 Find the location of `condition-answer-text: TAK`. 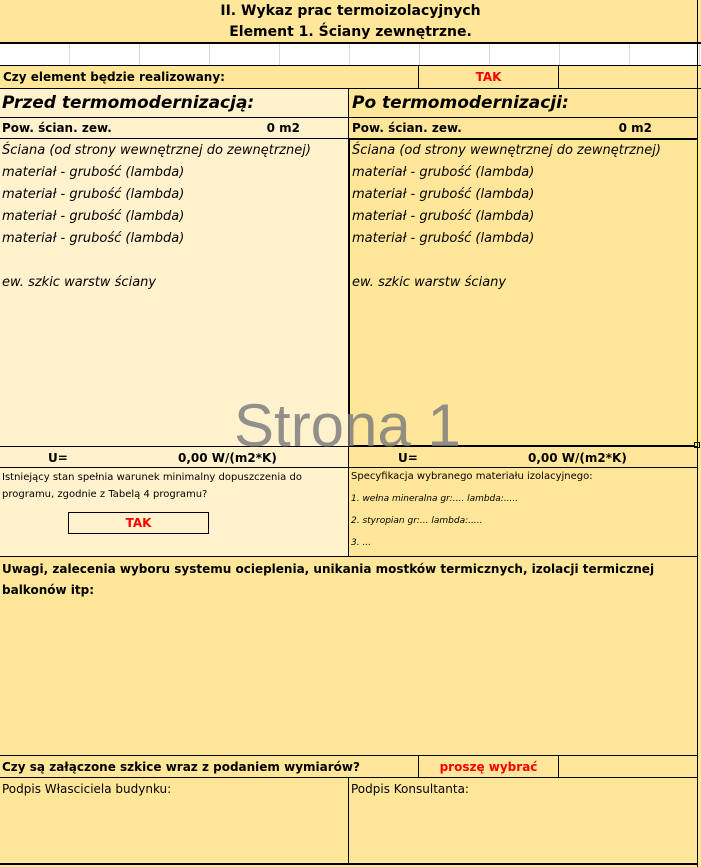

condition-answer-text: TAK is located at coordinates (138, 523).